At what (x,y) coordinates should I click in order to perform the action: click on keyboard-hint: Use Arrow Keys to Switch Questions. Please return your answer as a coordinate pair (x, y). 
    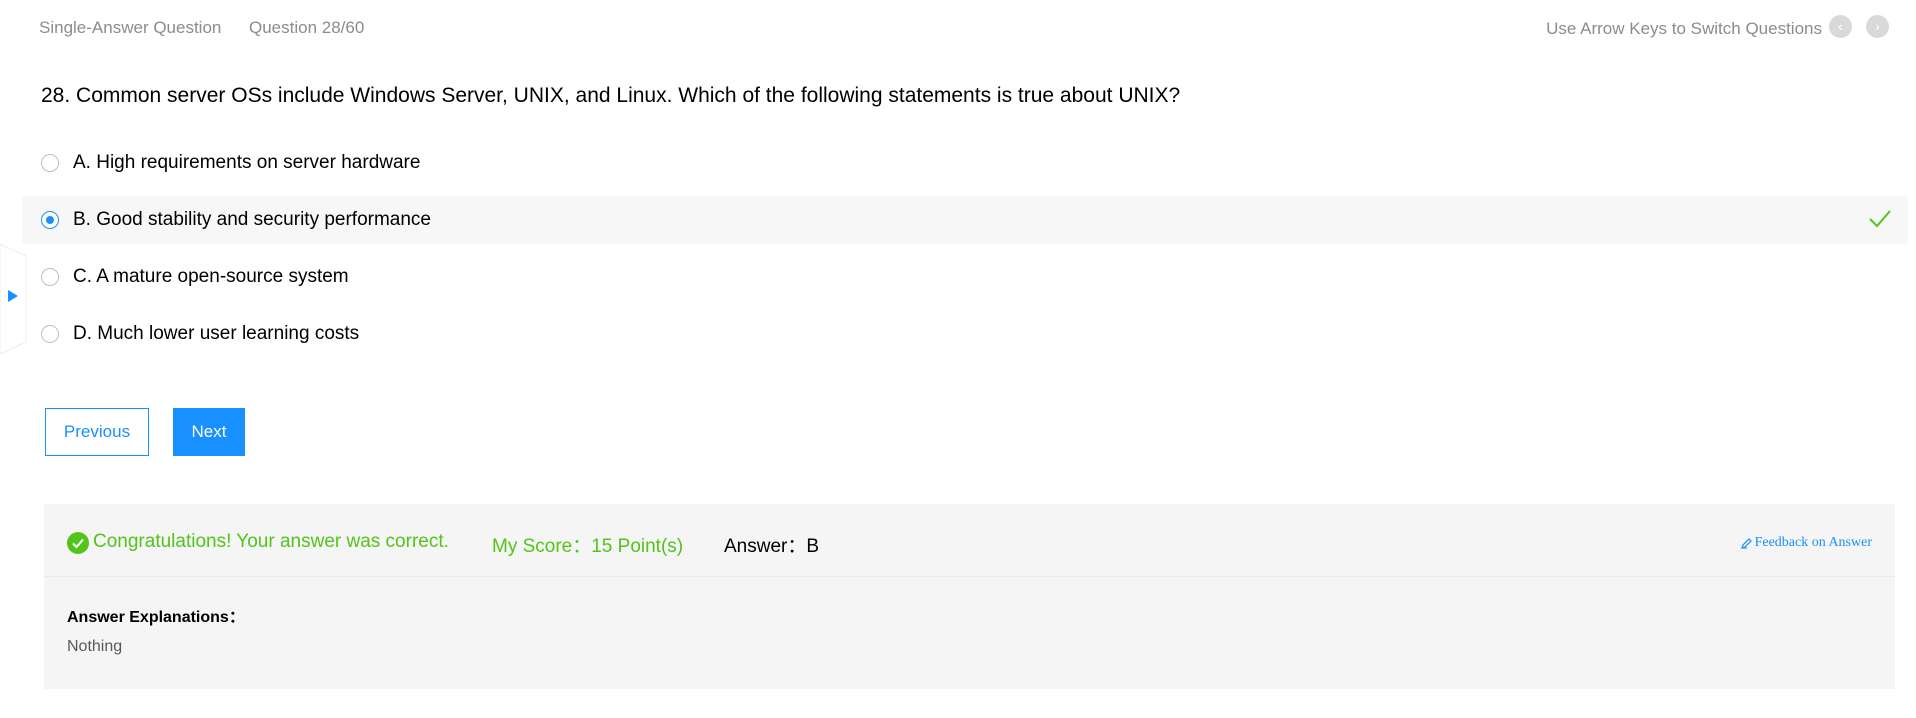
    Looking at the image, I should click on (1684, 28).